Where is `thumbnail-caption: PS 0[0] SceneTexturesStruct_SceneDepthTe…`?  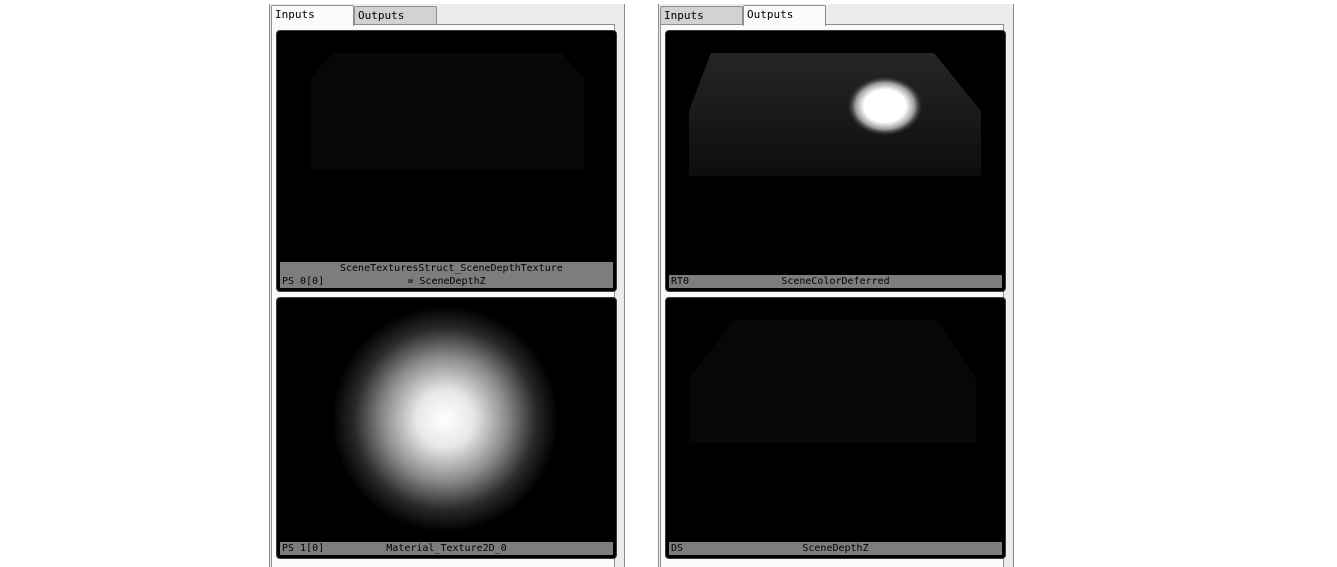 thumbnail-caption: PS 0[0] SceneTexturesStruct_SceneDepthTe… is located at coordinates (446, 275).